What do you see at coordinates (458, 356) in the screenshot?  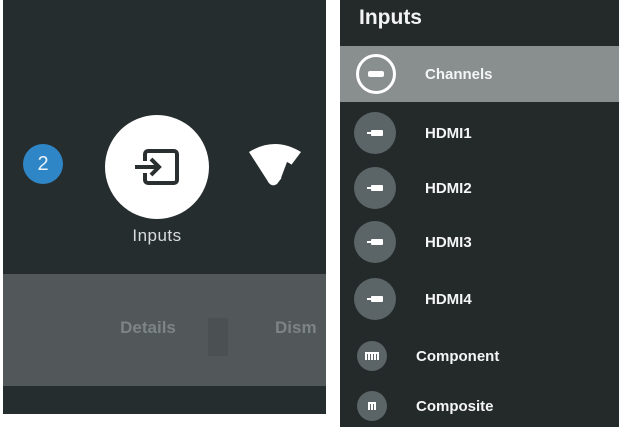 I see `input-item-label: Component` at bounding box center [458, 356].